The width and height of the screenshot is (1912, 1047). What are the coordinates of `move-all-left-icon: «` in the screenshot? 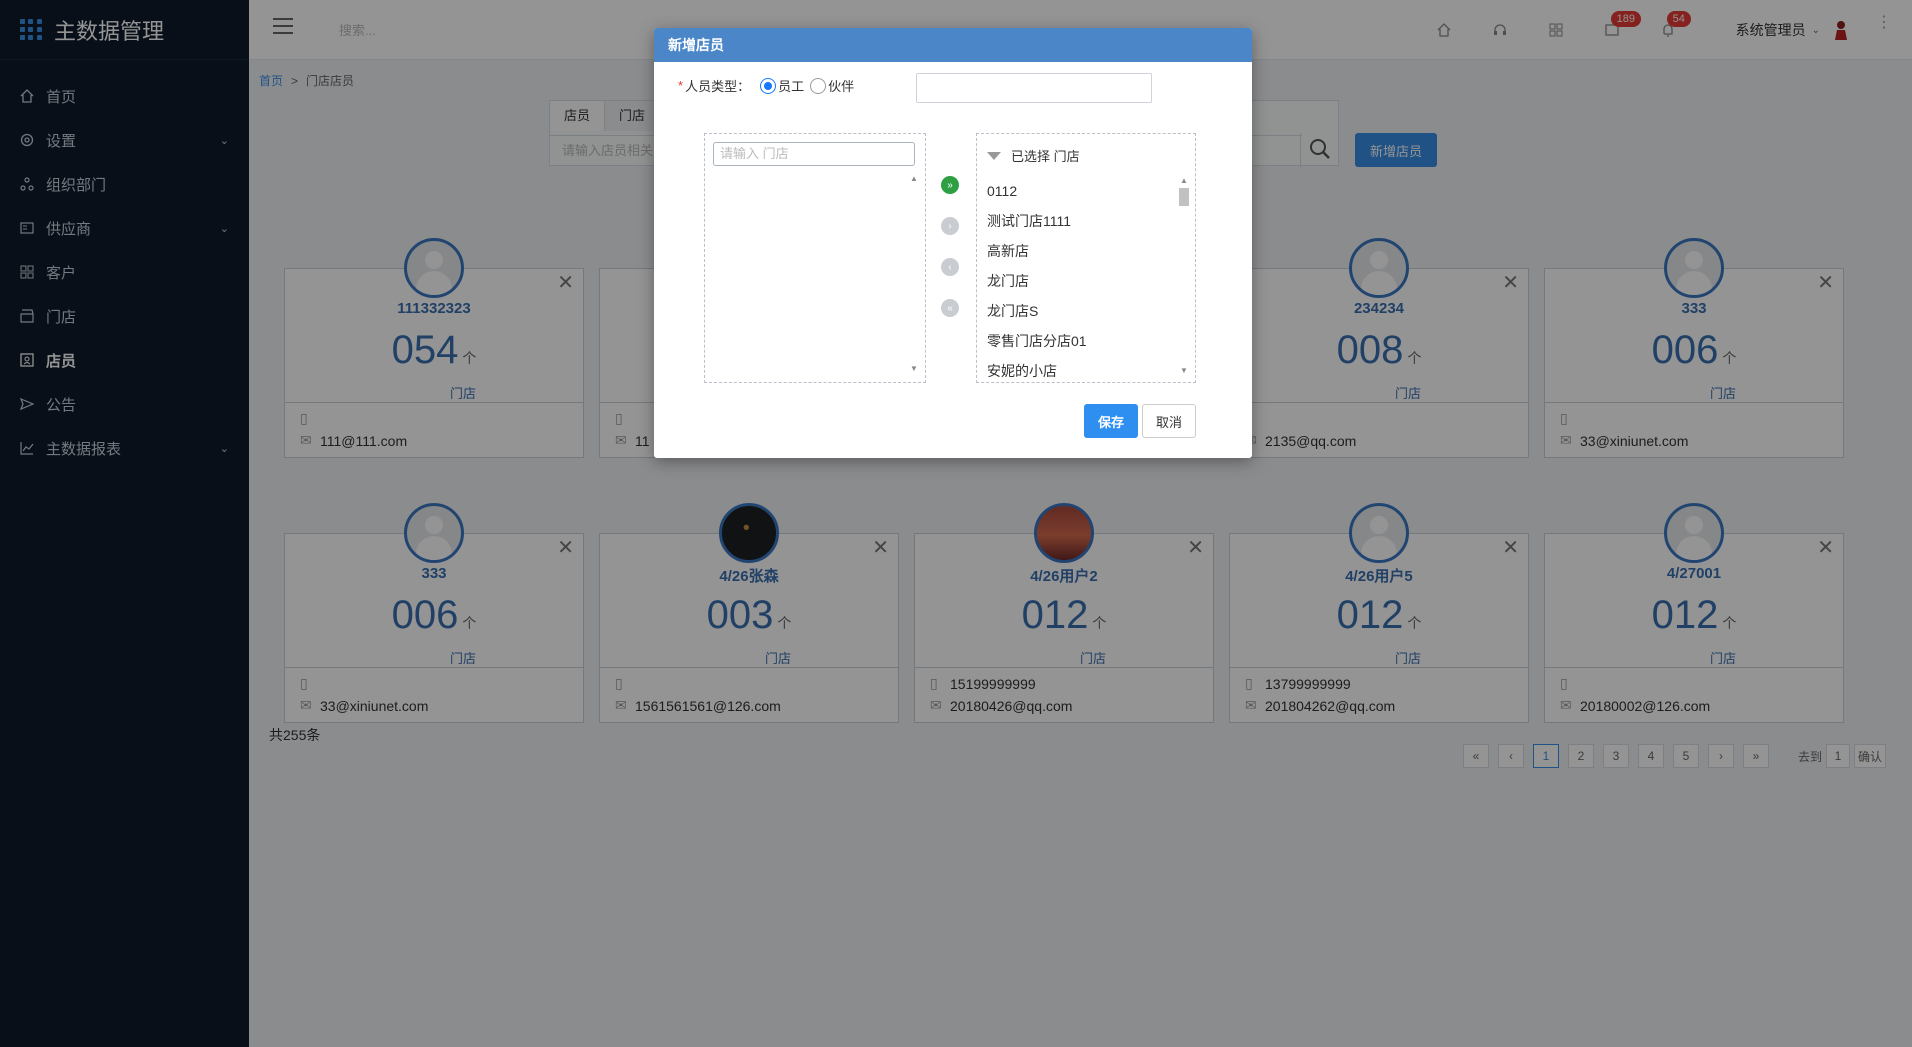 It's located at (950, 308).